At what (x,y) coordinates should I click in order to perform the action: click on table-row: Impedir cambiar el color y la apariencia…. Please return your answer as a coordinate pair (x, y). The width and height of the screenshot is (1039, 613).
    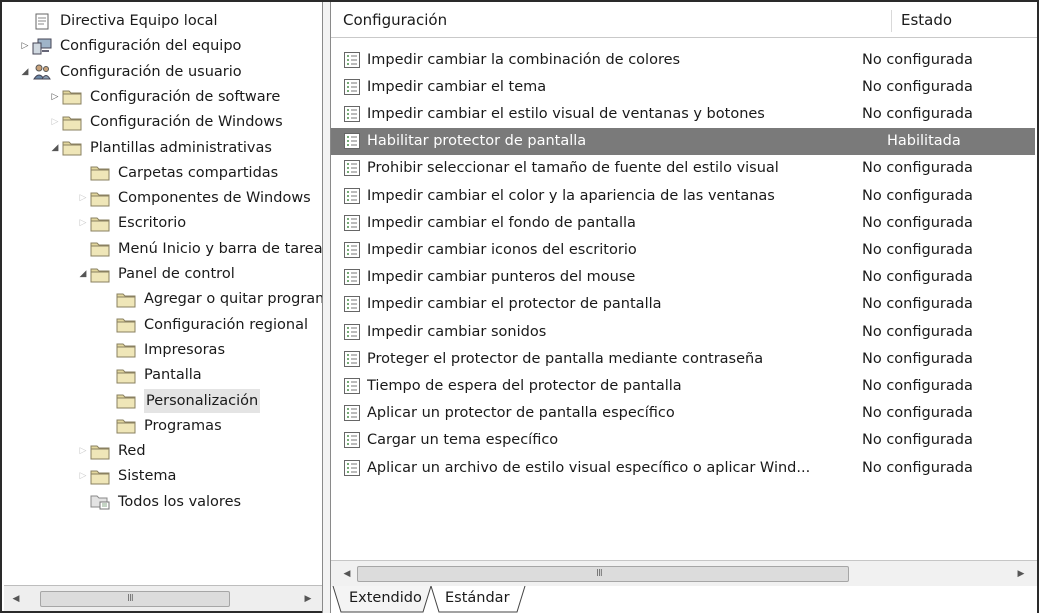
    Looking at the image, I should click on (683, 195).